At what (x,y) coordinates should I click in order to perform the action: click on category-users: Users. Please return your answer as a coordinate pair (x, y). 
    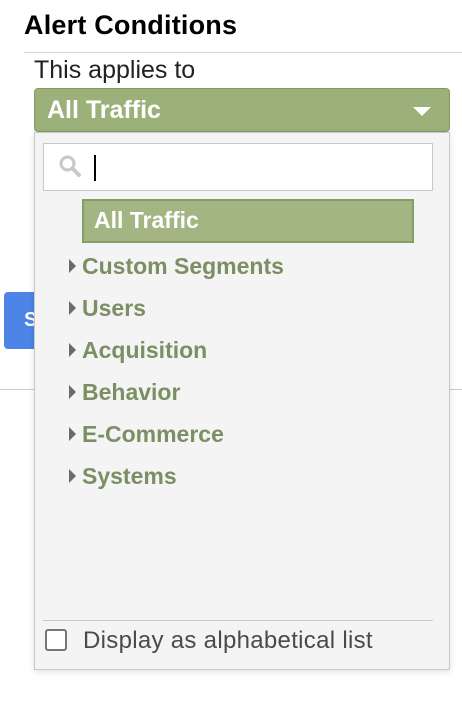
    Looking at the image, I should click on (242, 310).